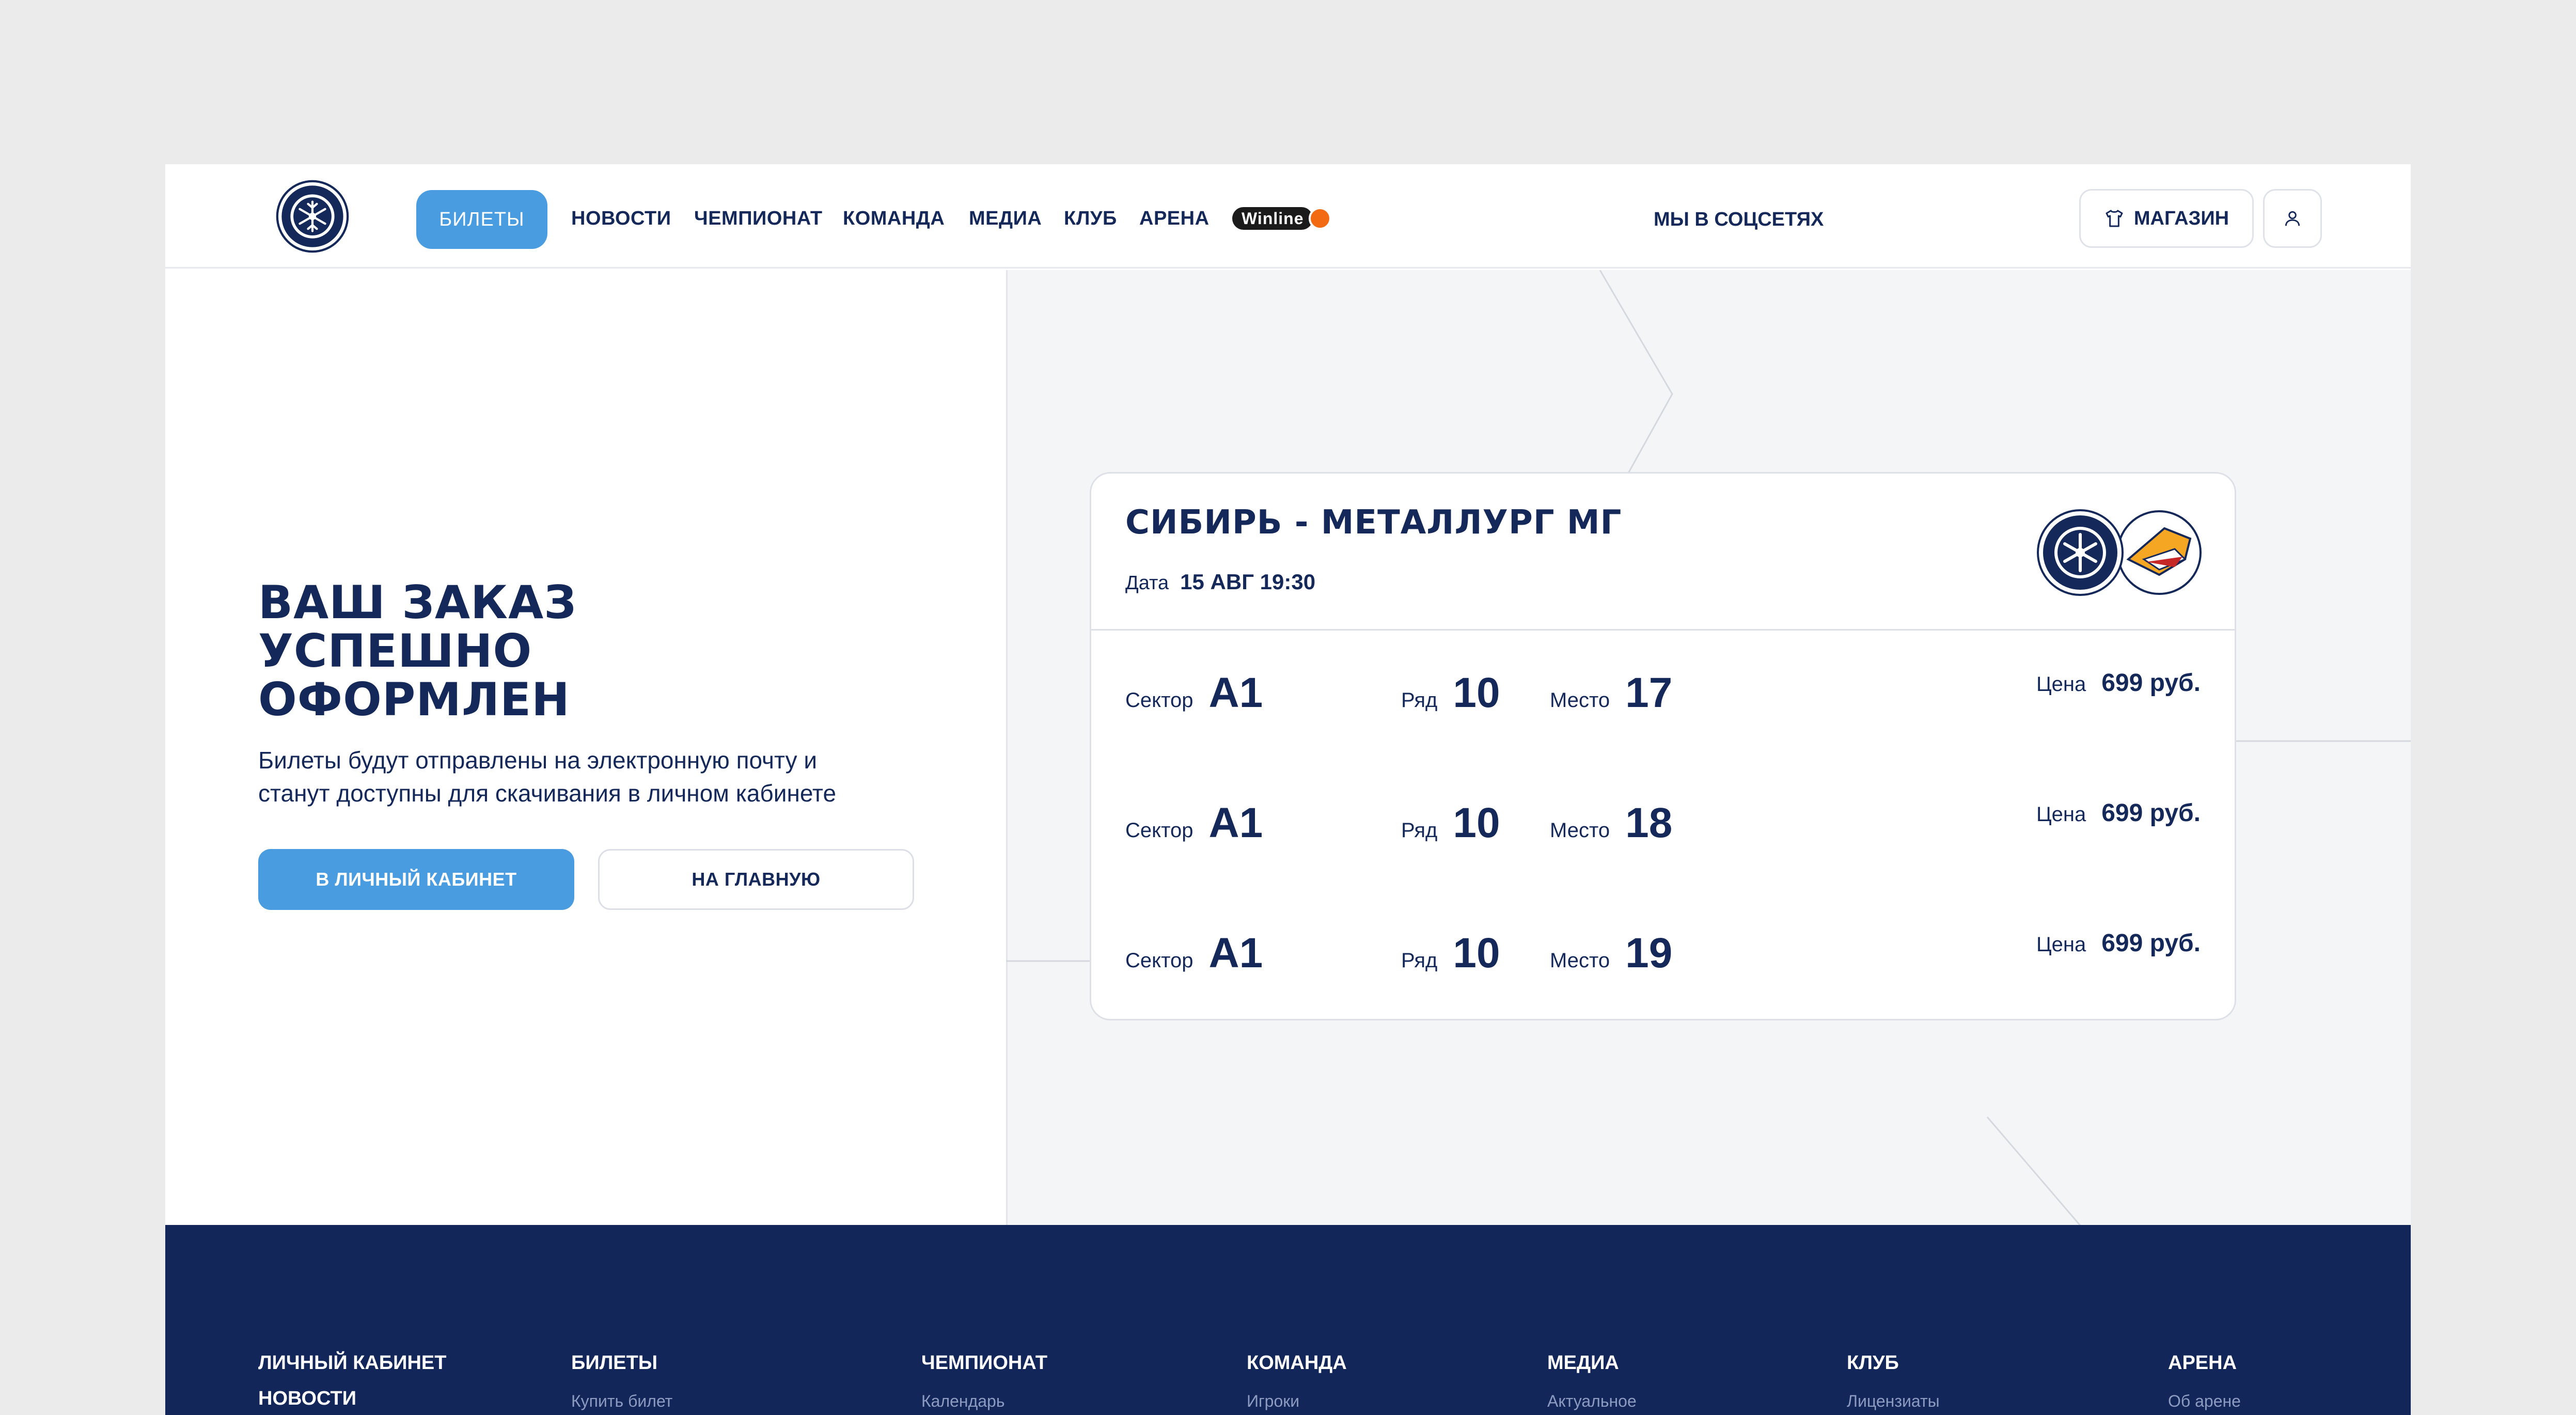 Image resolution: width=2576 pixels, height=1415 pixels. What do you see at coordinates (352, 1399) in the screenshot?
I see `footer-link-news: НОВОСТИ` at bounding box center [352, 1399].